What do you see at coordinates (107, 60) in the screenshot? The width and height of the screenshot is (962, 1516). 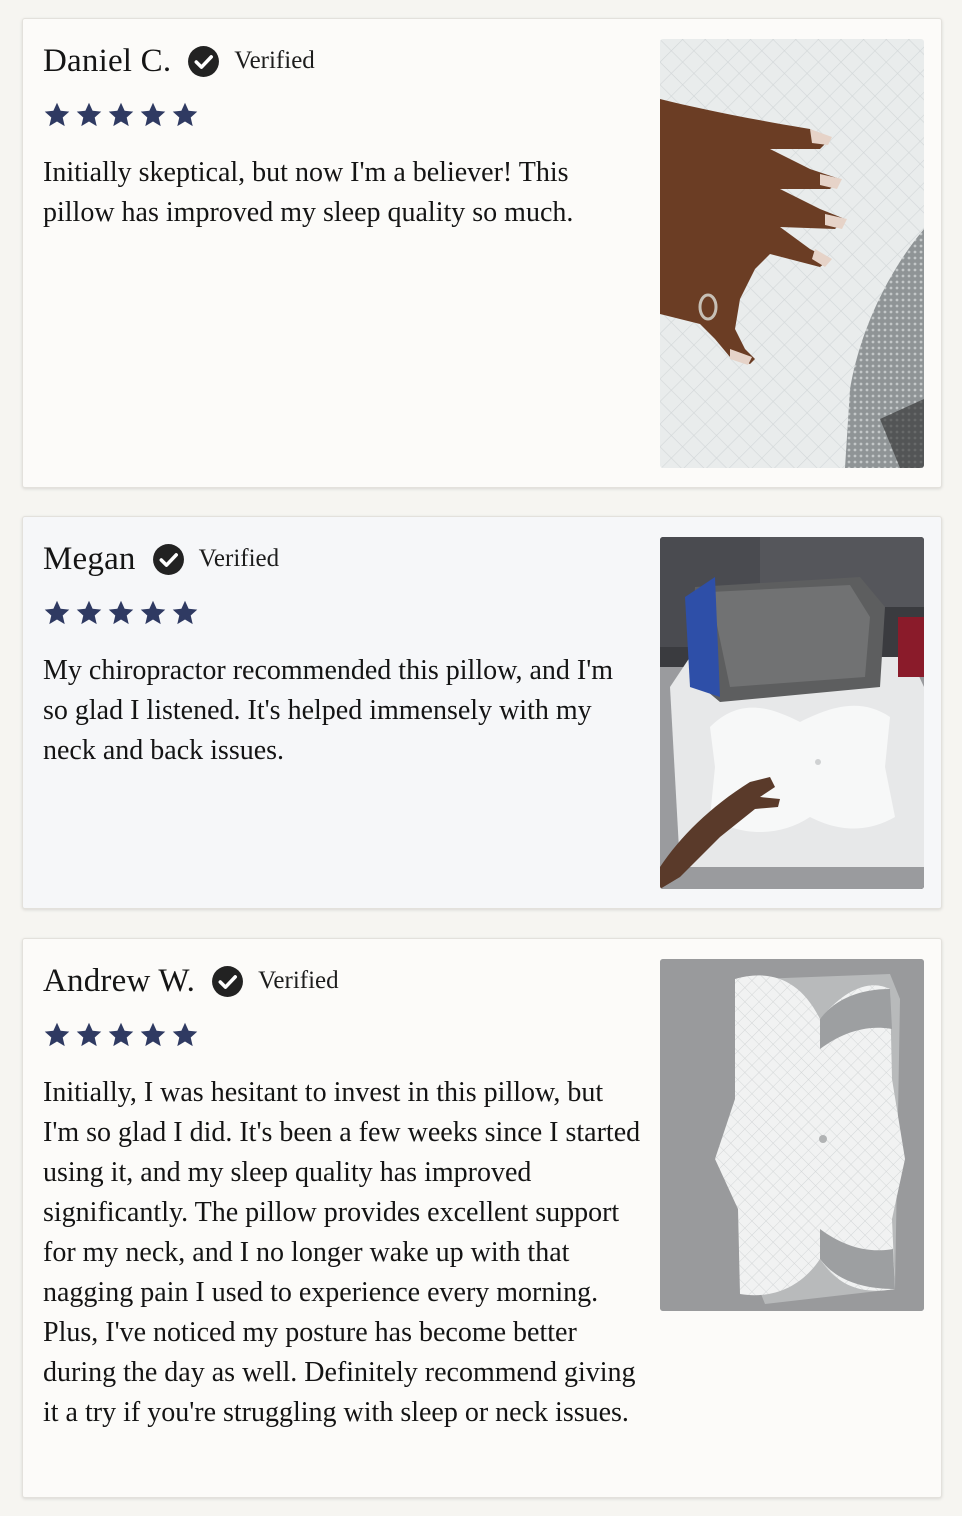 I see `reviewer-name: Daniel C.` at bounding box center [107, 60].